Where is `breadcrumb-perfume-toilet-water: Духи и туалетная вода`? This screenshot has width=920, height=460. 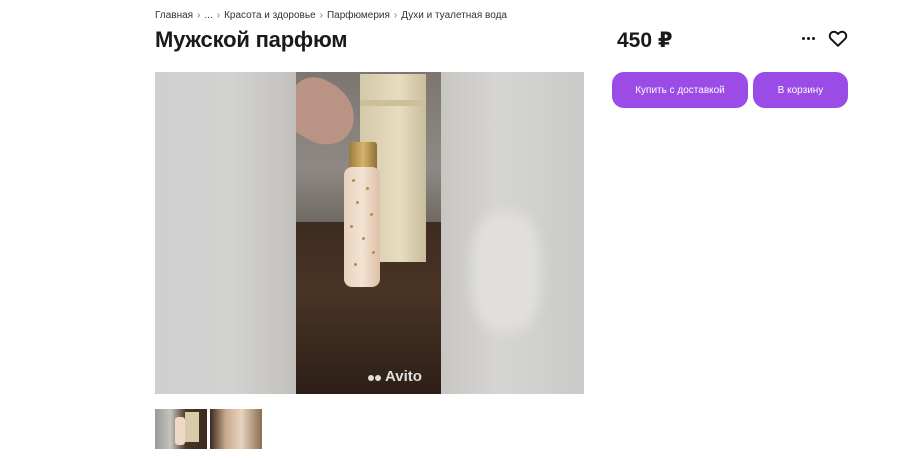 breadcrumb-perfume-toilet-water: Духи и туалетная вода is located at coordinates (454, 15).